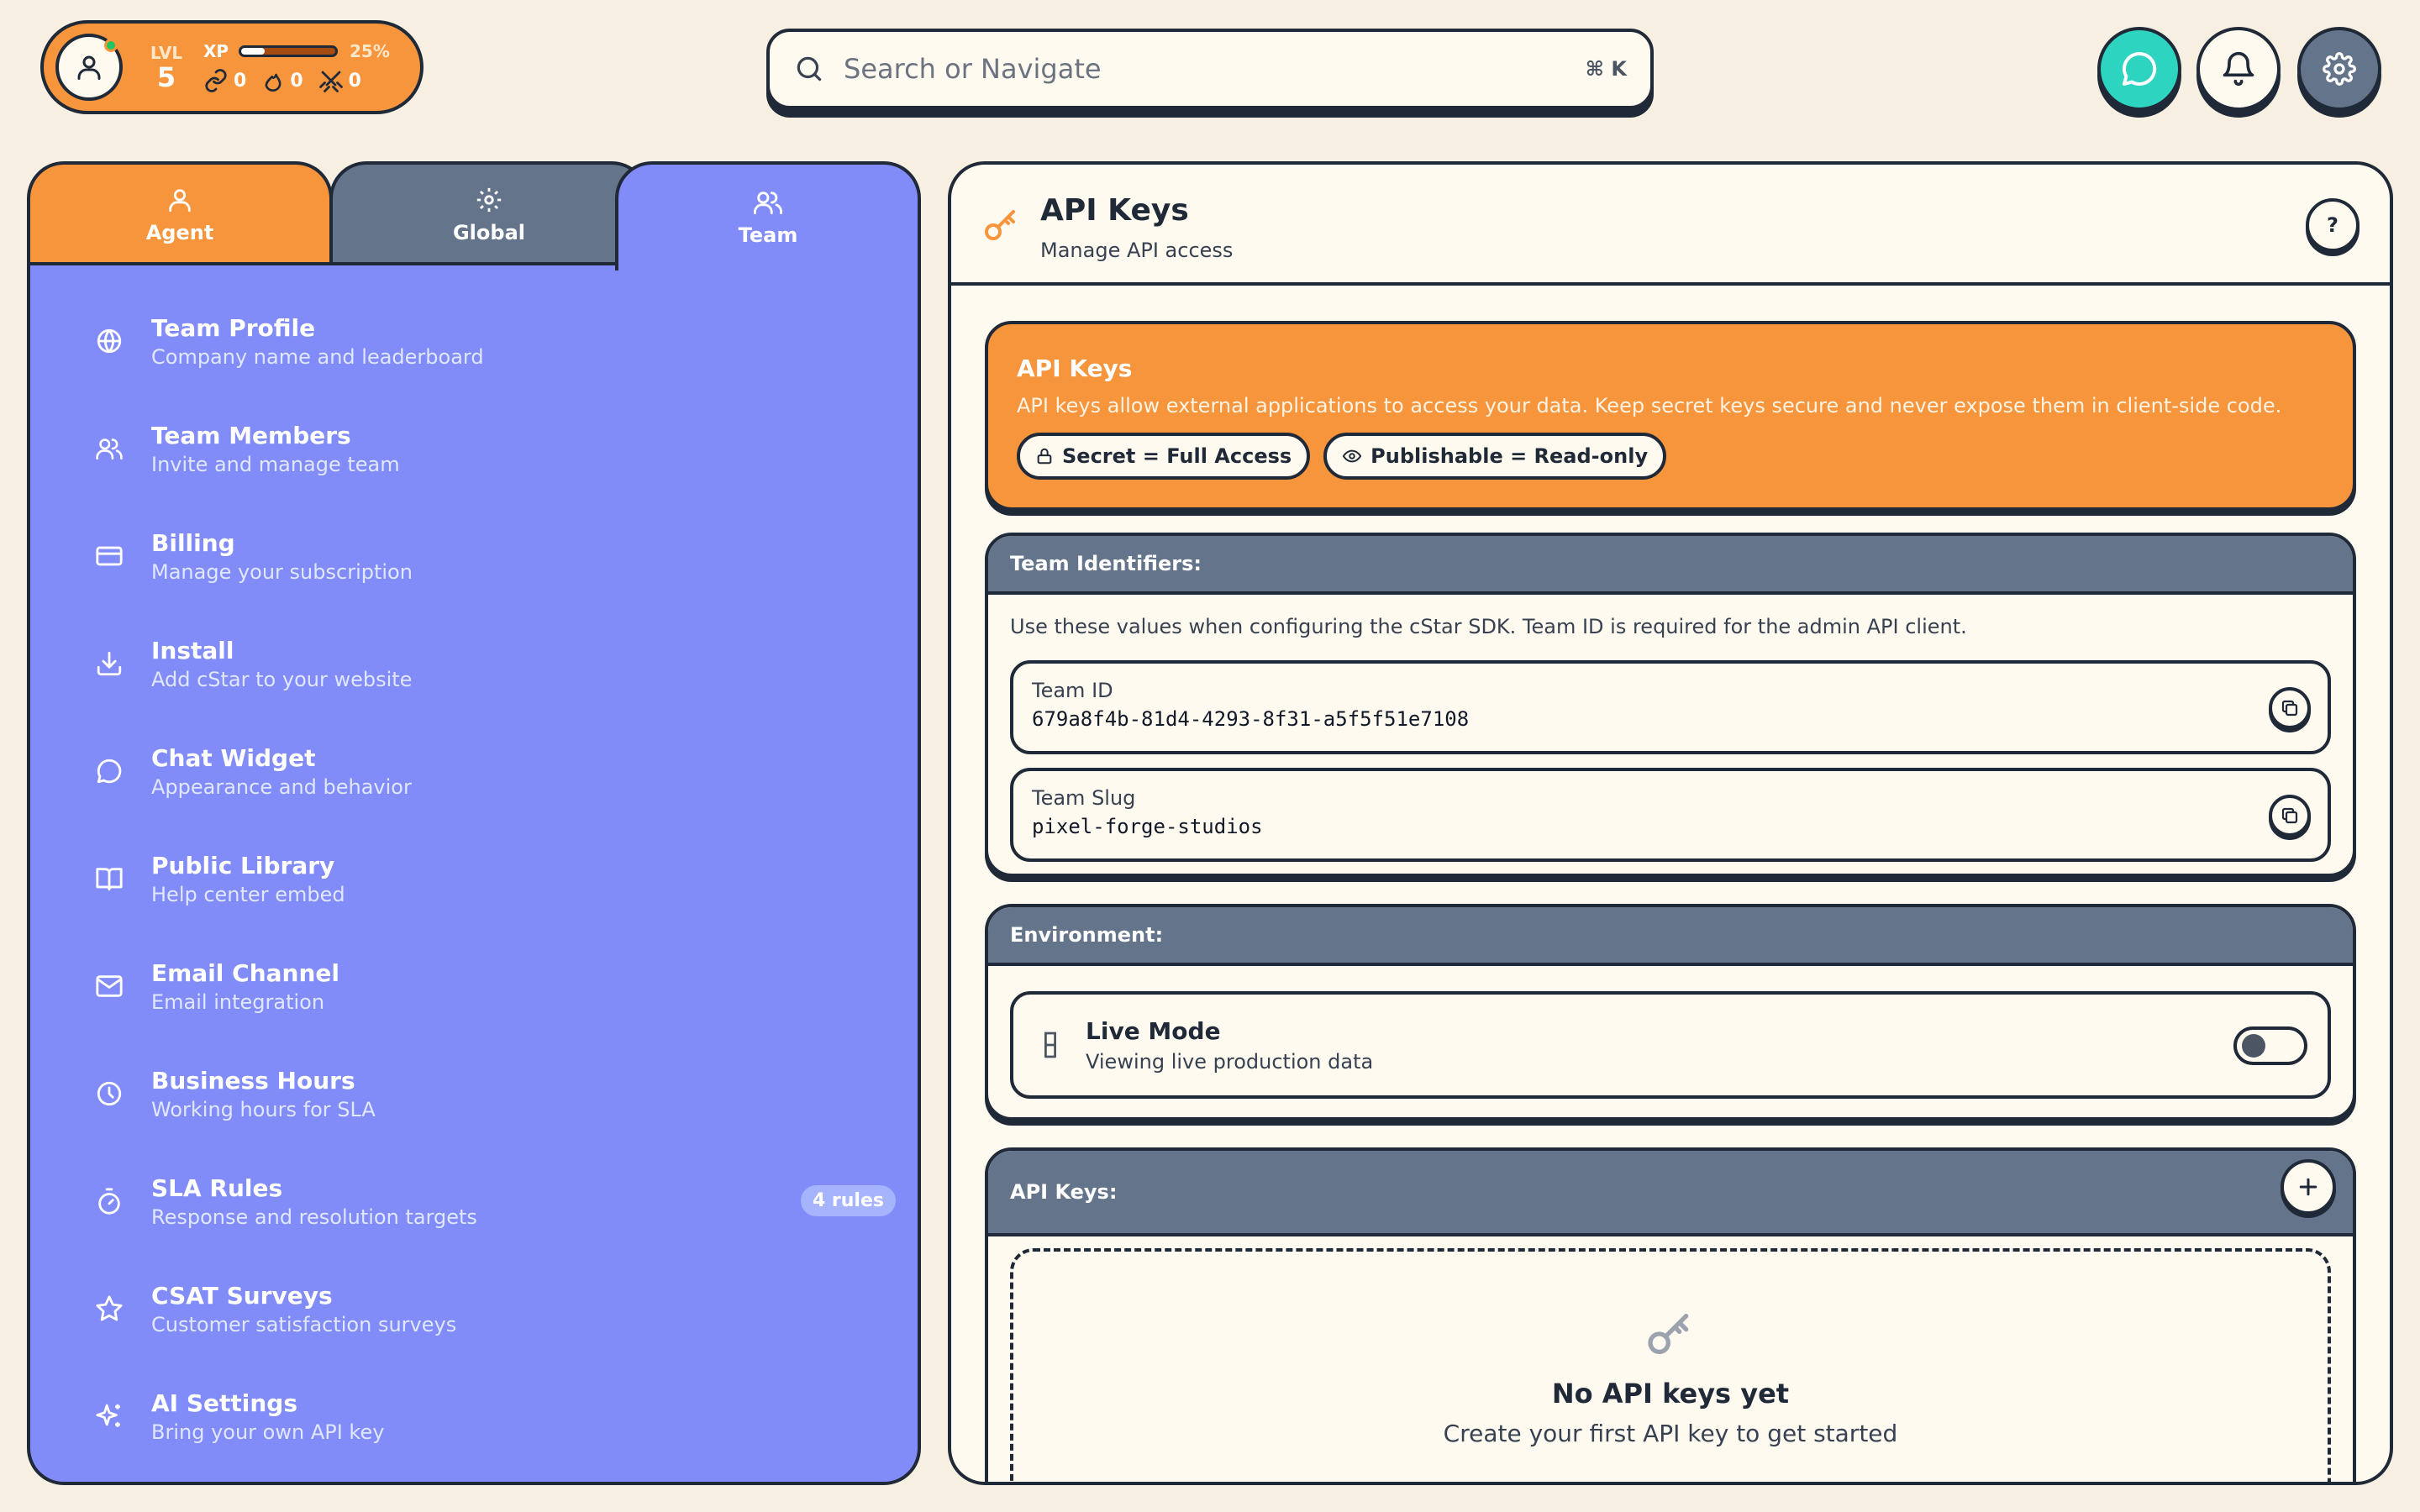 This screenshot has height=1512, width=2420. What do you see at coordinates (216, 80) in the screenshot?
I see `link-icon` at bounding box center [216, 80].